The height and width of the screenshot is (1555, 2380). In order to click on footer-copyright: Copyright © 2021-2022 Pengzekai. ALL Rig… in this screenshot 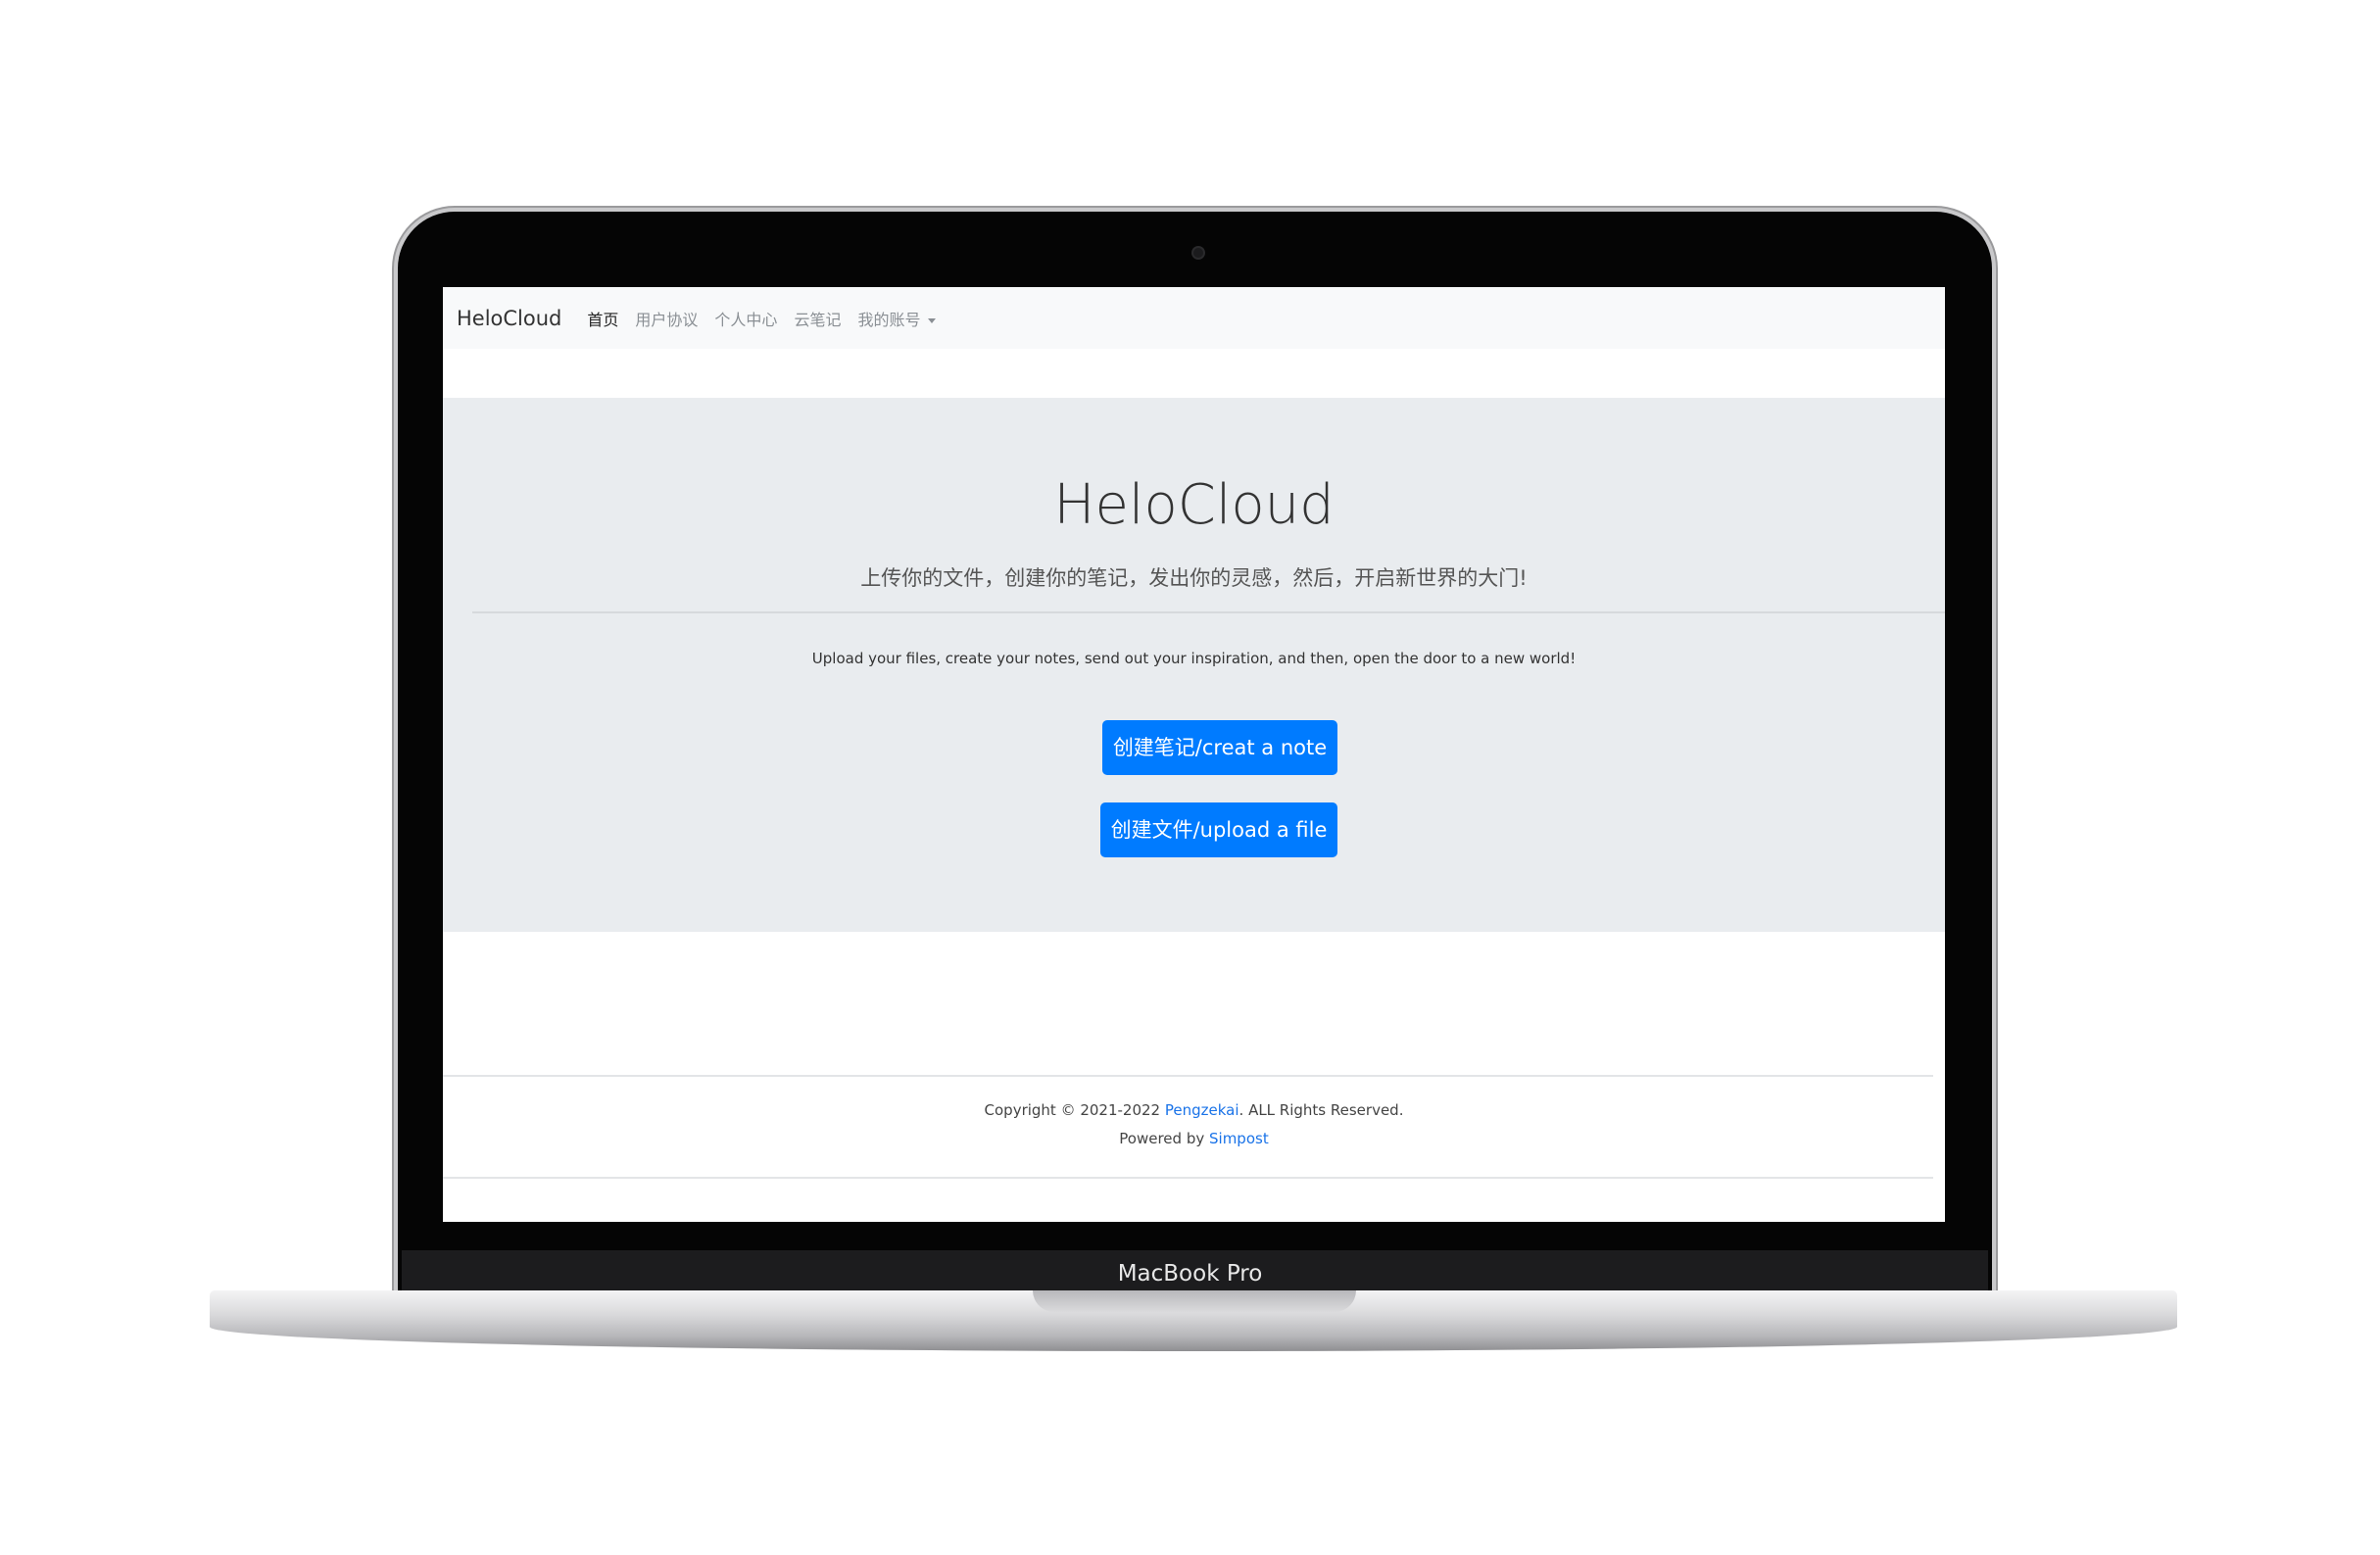, I will do `click(1194, 1110)`.